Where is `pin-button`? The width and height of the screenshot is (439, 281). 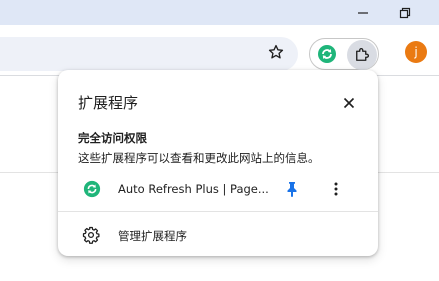 pin-button is located at coordinates (292, 189).